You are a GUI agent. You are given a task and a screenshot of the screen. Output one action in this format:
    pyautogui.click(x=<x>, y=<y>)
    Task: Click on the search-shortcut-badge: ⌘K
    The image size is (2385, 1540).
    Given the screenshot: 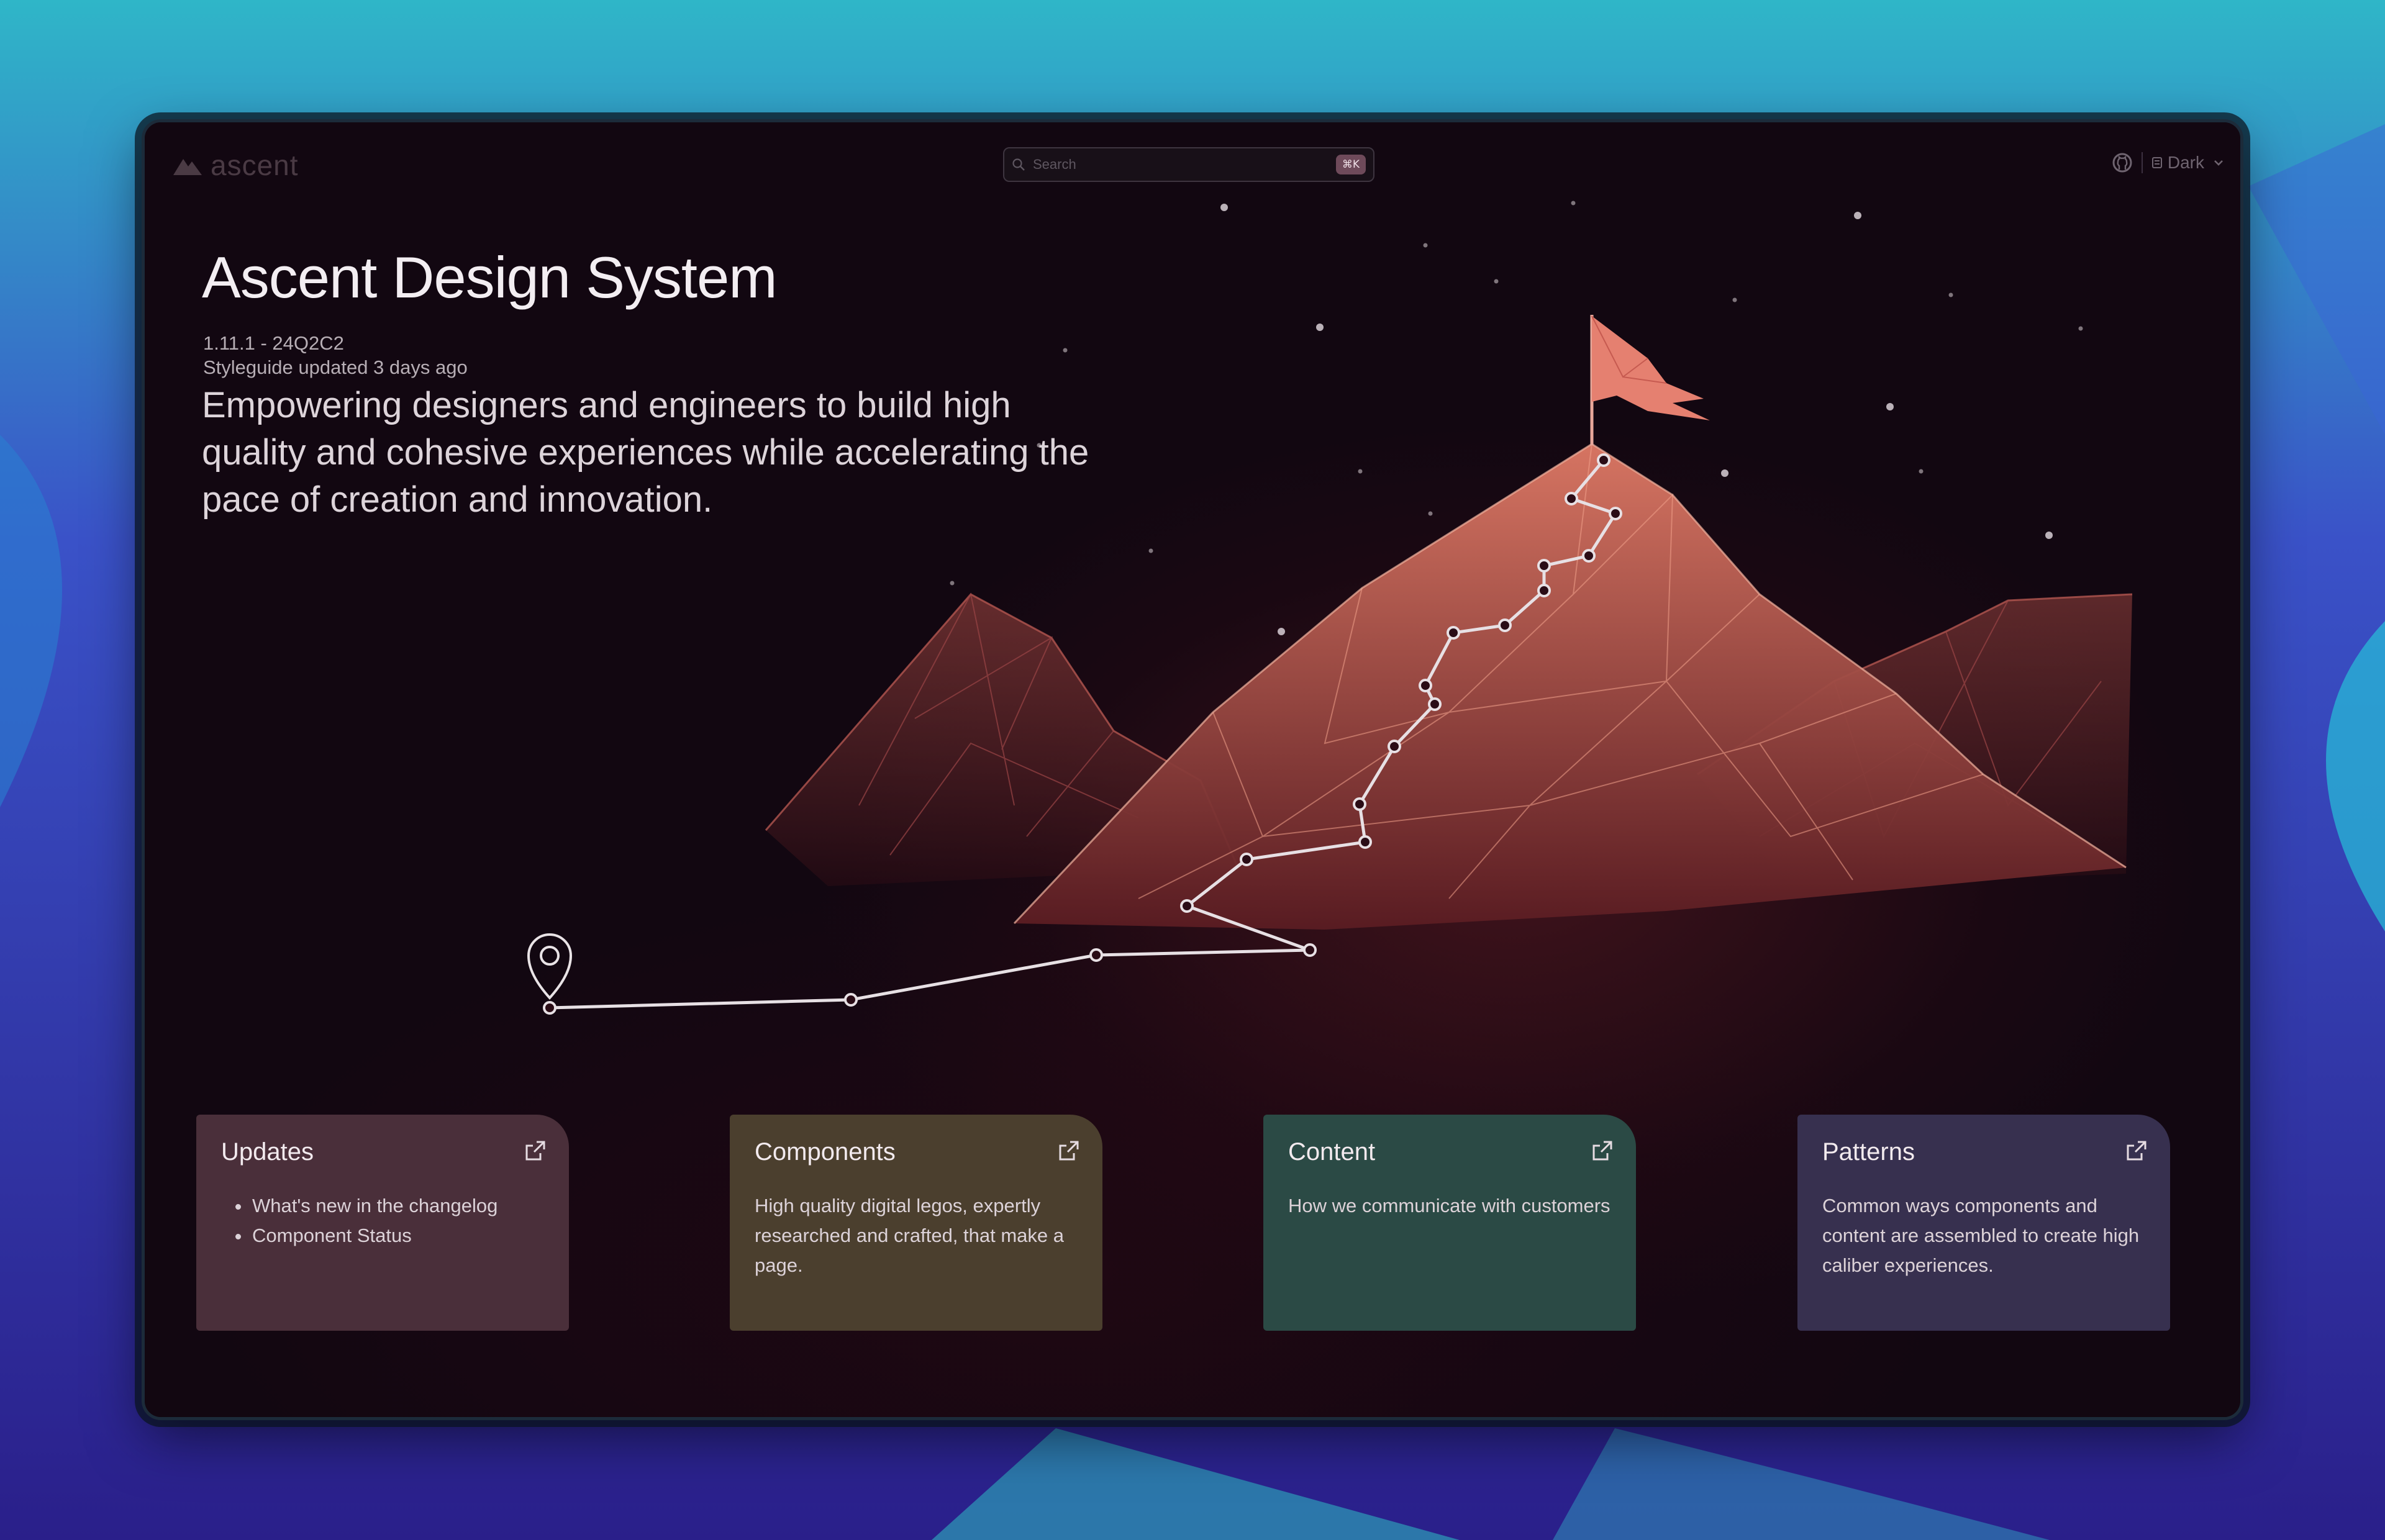 What is the action you would take?
    pyautogui.click(x=1350, y=165)
    